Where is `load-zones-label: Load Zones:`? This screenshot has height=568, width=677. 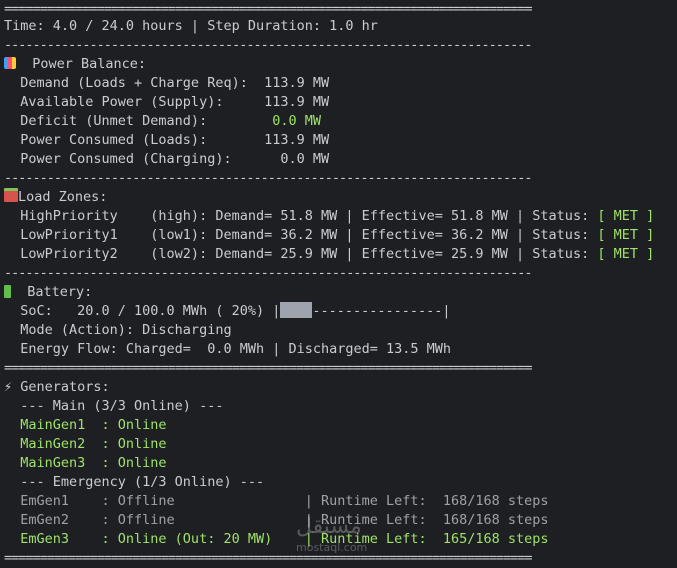
load-zones-label: Load Zones: is located at coordinates (63, 197).